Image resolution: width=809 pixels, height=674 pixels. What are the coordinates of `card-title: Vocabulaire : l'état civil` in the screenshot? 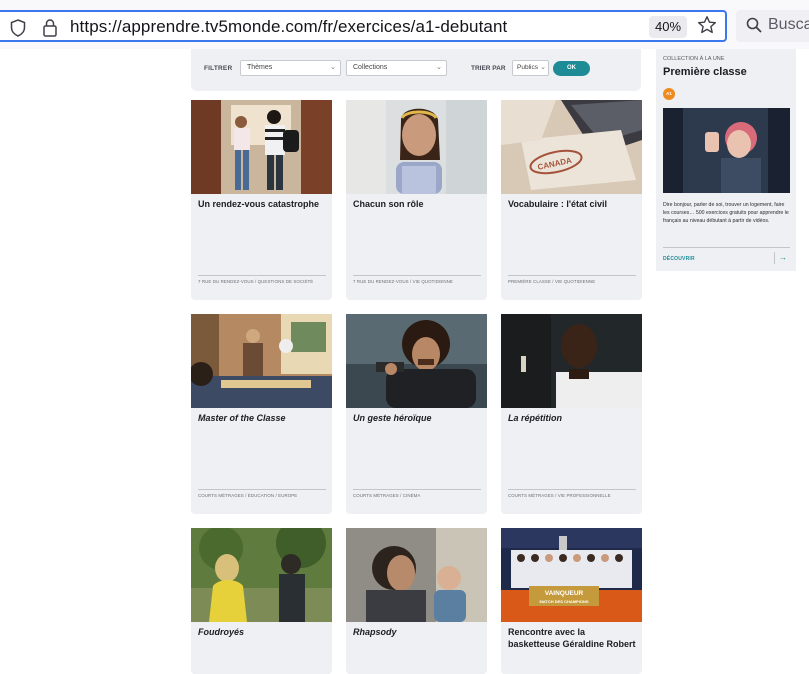 It's located at (572, 204).